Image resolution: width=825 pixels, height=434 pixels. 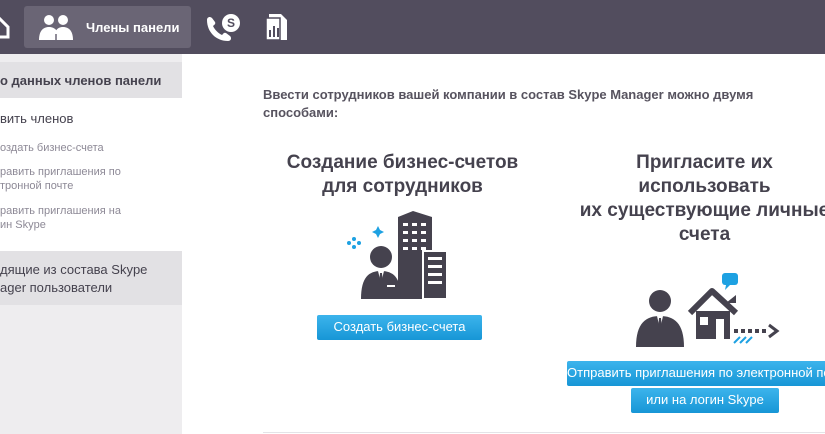 What do you see at coordinates (37, 186) in the screenshot?
I see `sidebar-link-label: тронной почте` at bounding box center [37, 186].